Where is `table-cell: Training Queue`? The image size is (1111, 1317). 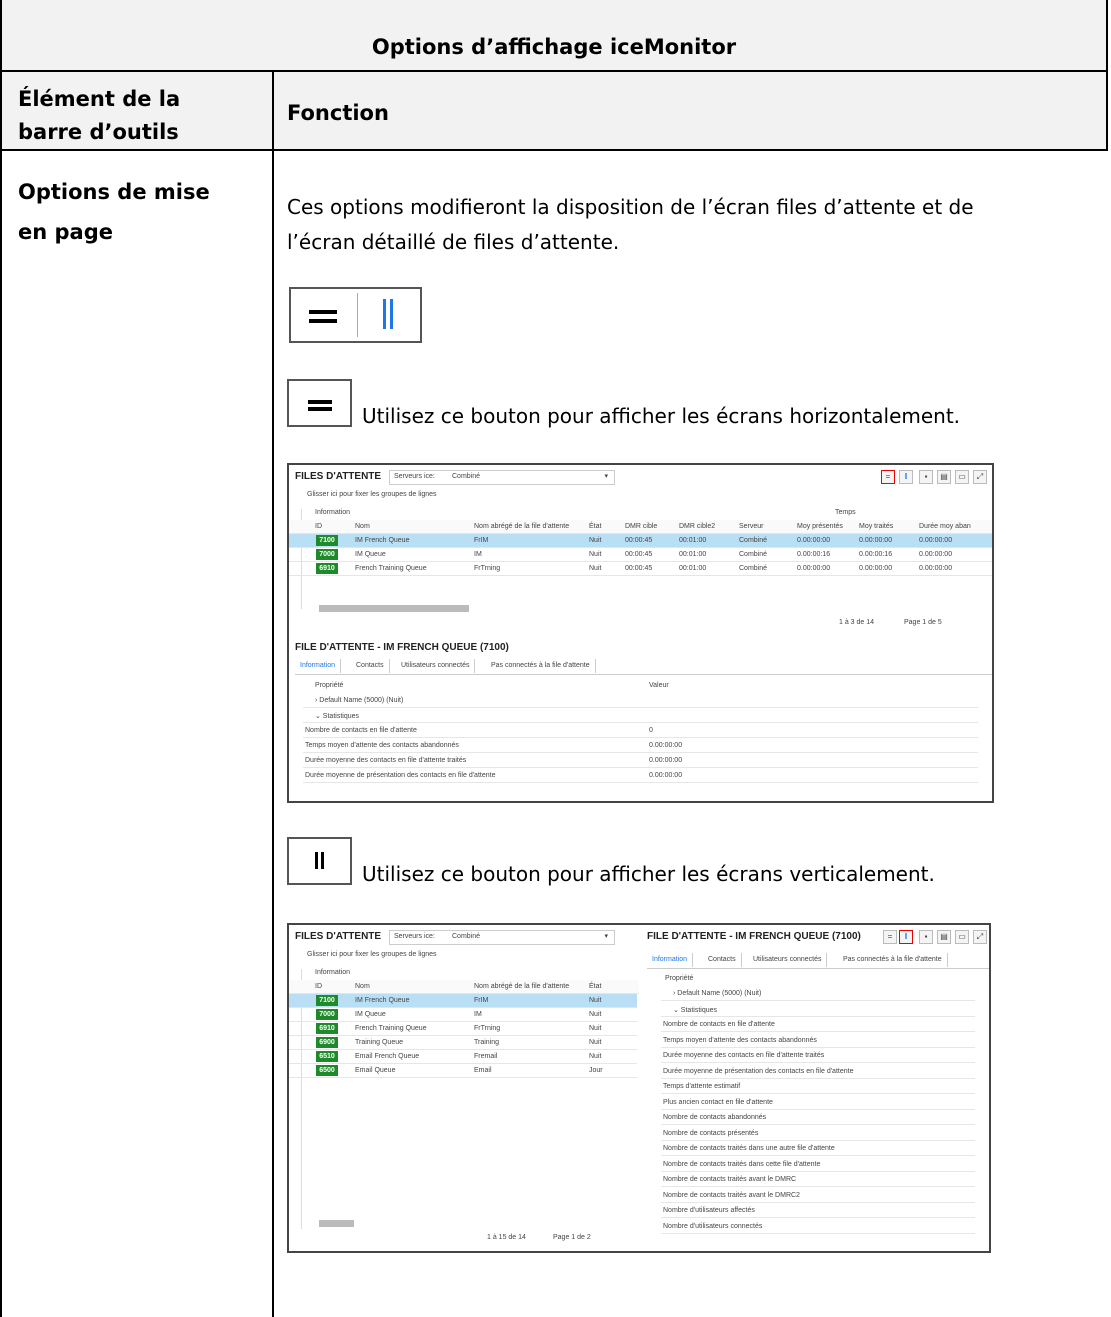
table-cell: Training Queue is located at coordinates (379, 1042).